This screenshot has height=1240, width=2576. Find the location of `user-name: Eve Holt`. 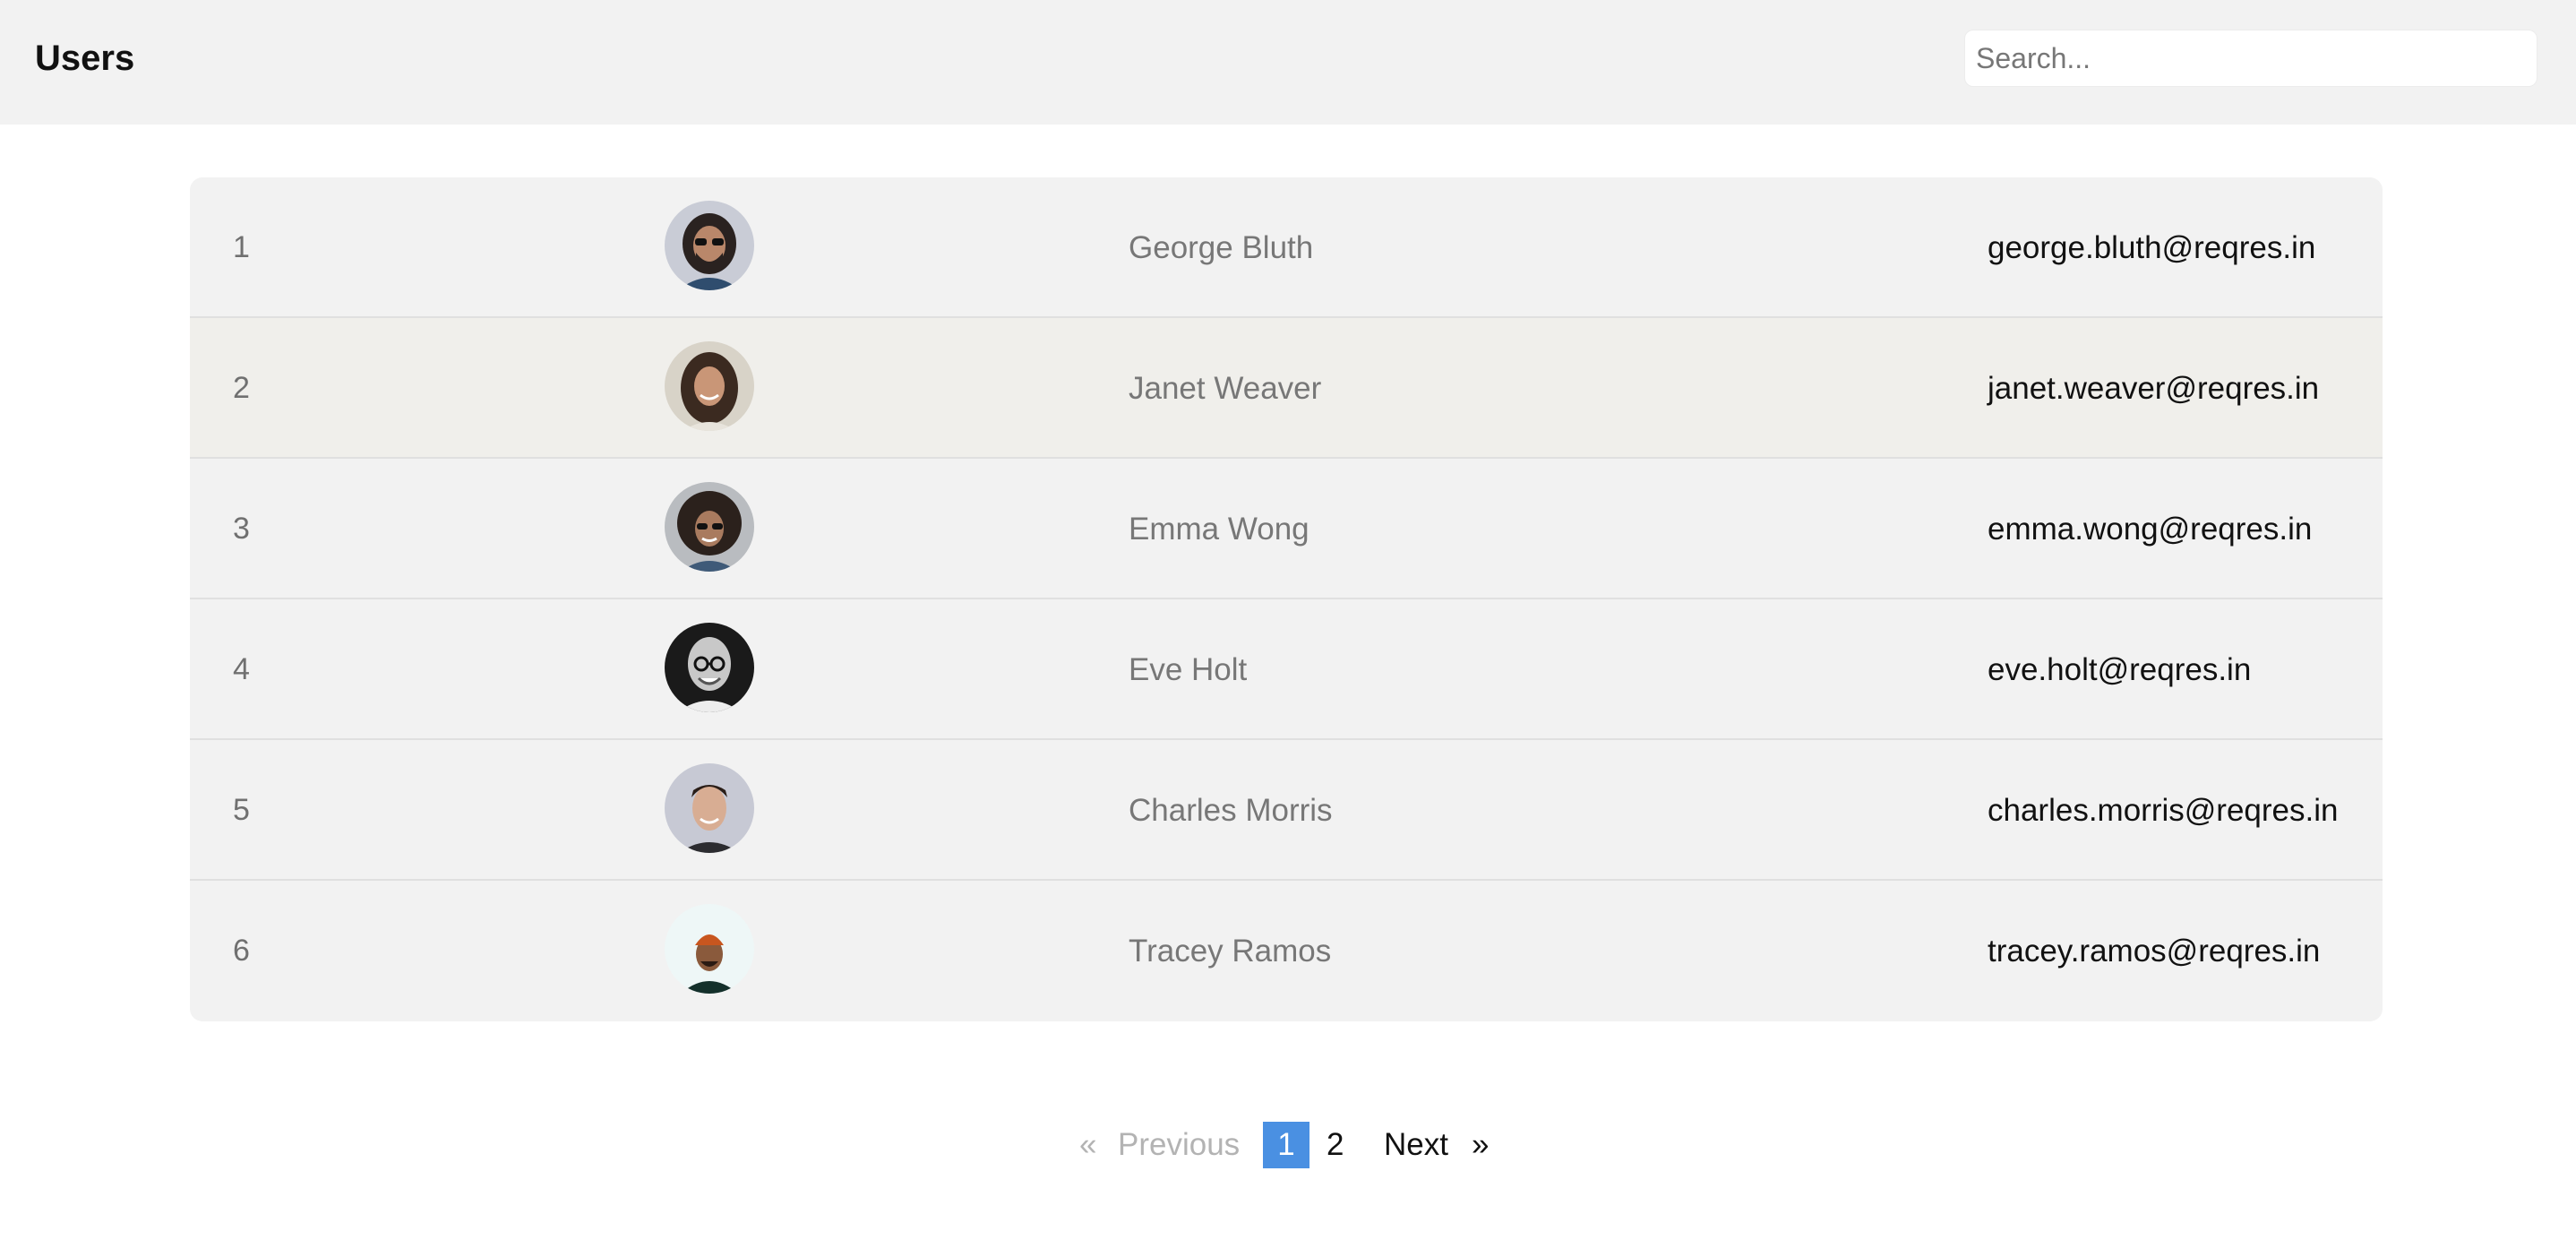

user-name: Eve Holt is located at coordinates (1188, 669).